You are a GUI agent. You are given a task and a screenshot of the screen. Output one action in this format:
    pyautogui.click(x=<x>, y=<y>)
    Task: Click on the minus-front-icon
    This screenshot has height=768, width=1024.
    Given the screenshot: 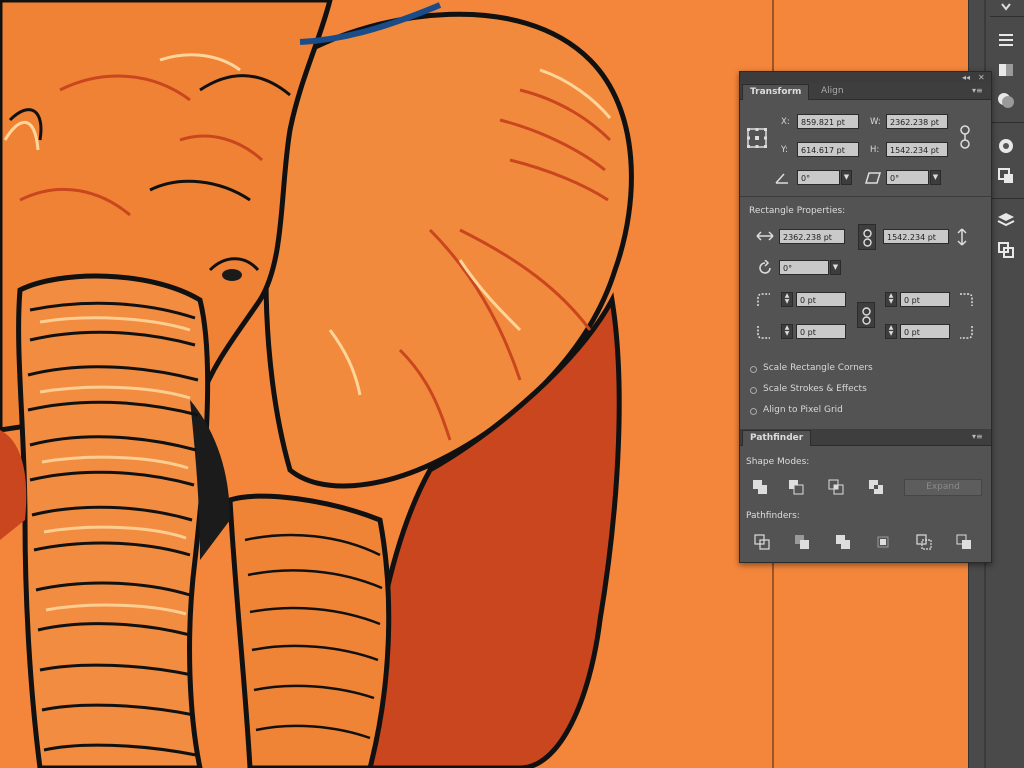 What is the action you would take?
    pyautogui.click(x=796, y=487)
    